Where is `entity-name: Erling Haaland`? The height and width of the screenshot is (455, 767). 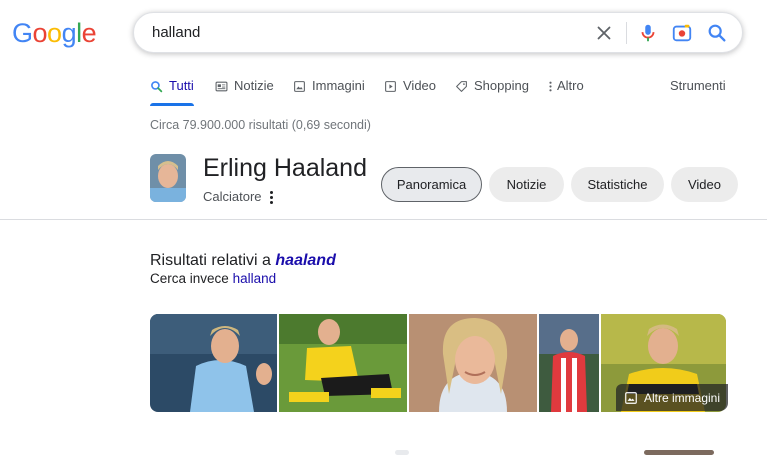 entity-name: Erling Haaland is located at coordinates (285, 168).